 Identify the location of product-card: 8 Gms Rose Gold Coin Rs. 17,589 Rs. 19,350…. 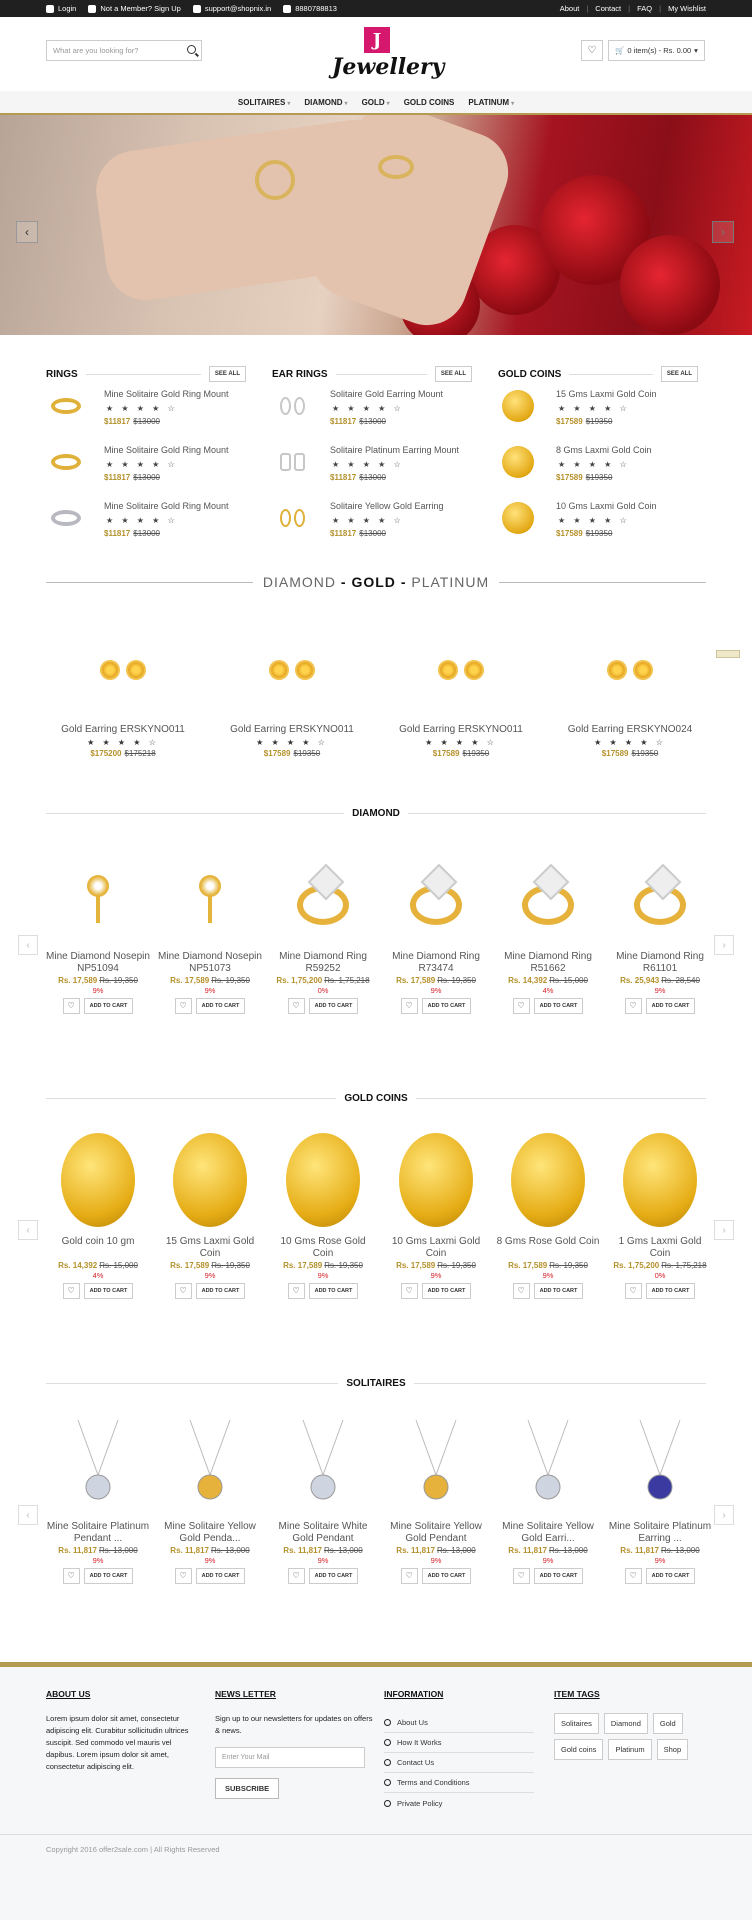
(548, 1212).